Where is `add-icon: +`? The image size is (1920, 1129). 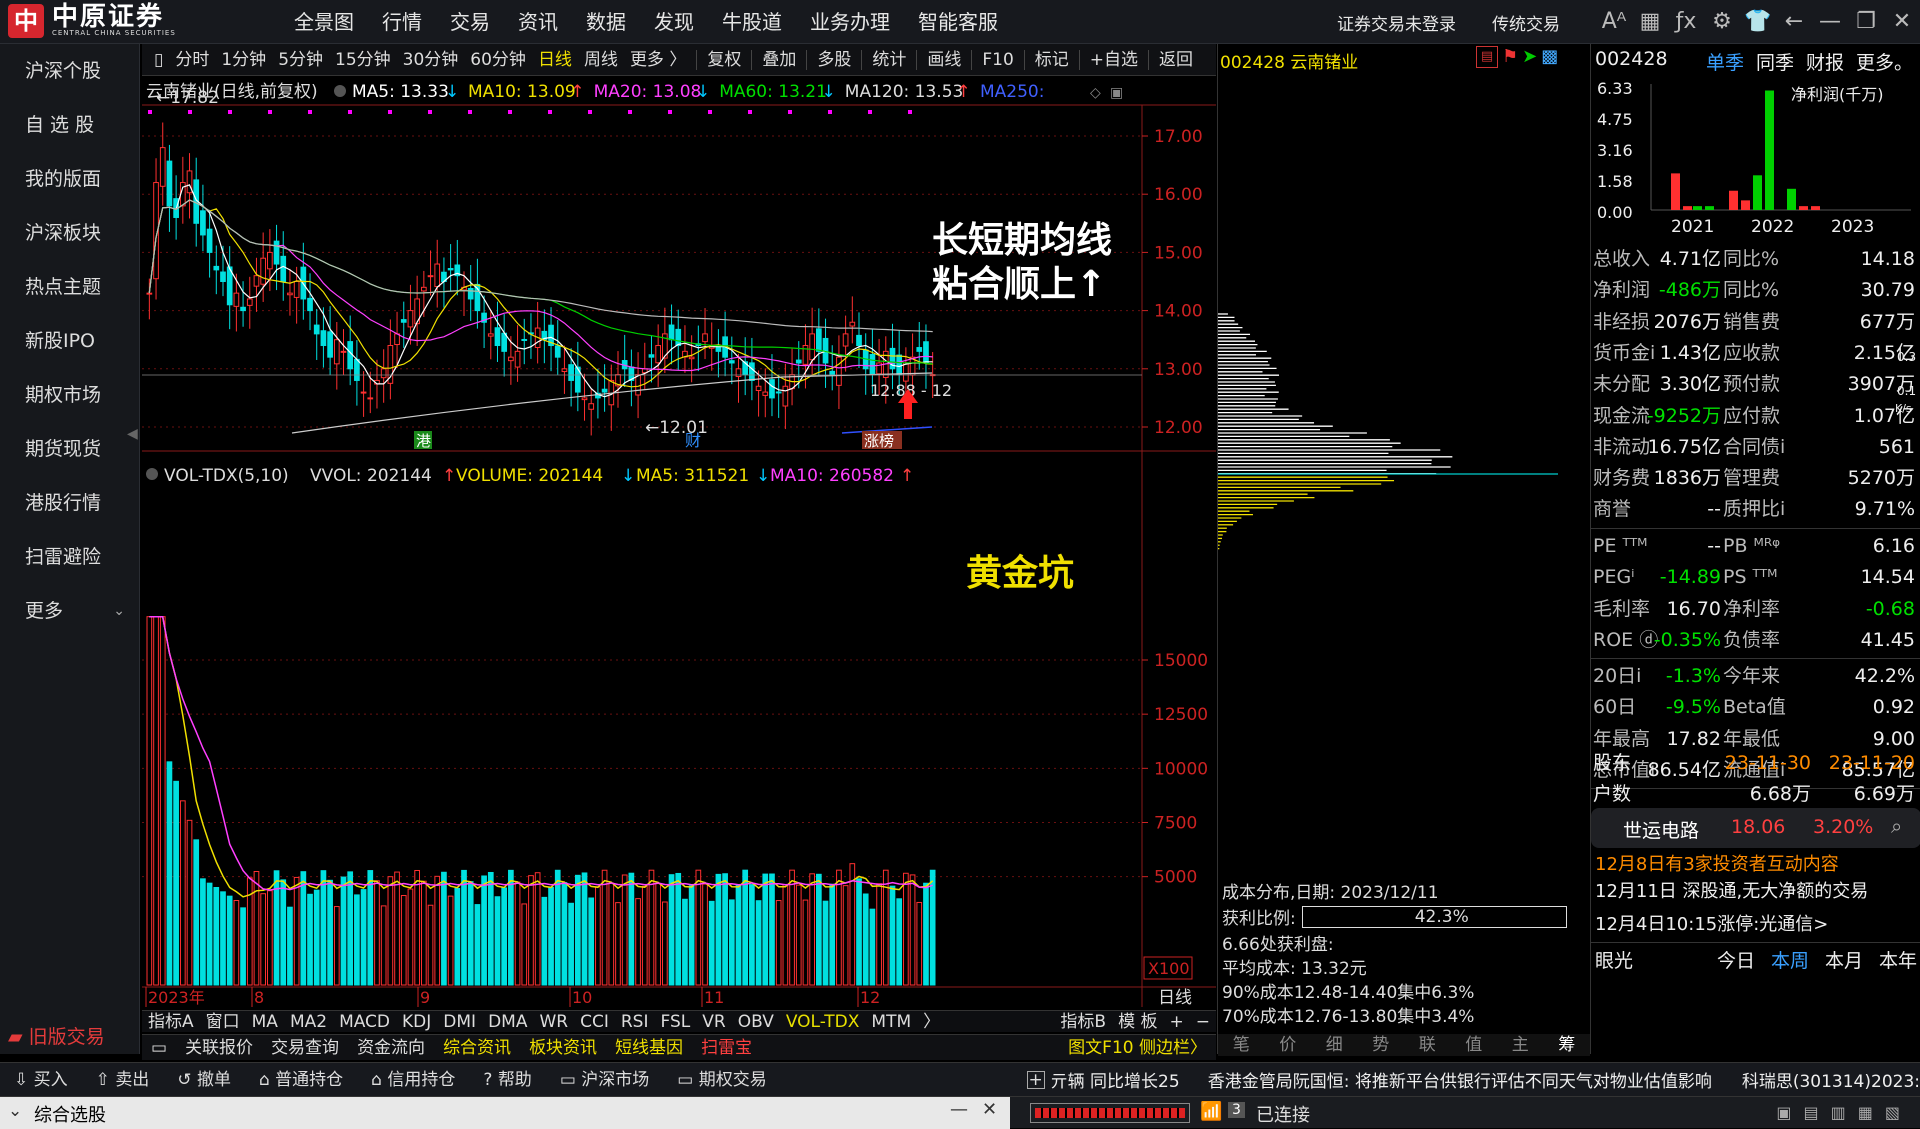 add-icon: + is located at coordinates (1035, 1079).